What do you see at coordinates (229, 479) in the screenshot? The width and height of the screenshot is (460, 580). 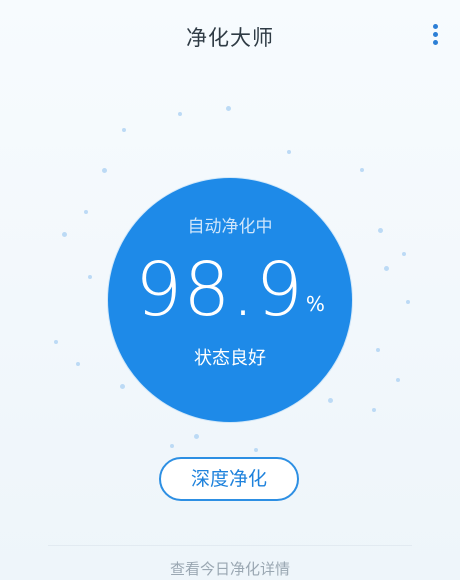 I see `deep-clean-button: 深度净化` at bounding box center [229, 479].